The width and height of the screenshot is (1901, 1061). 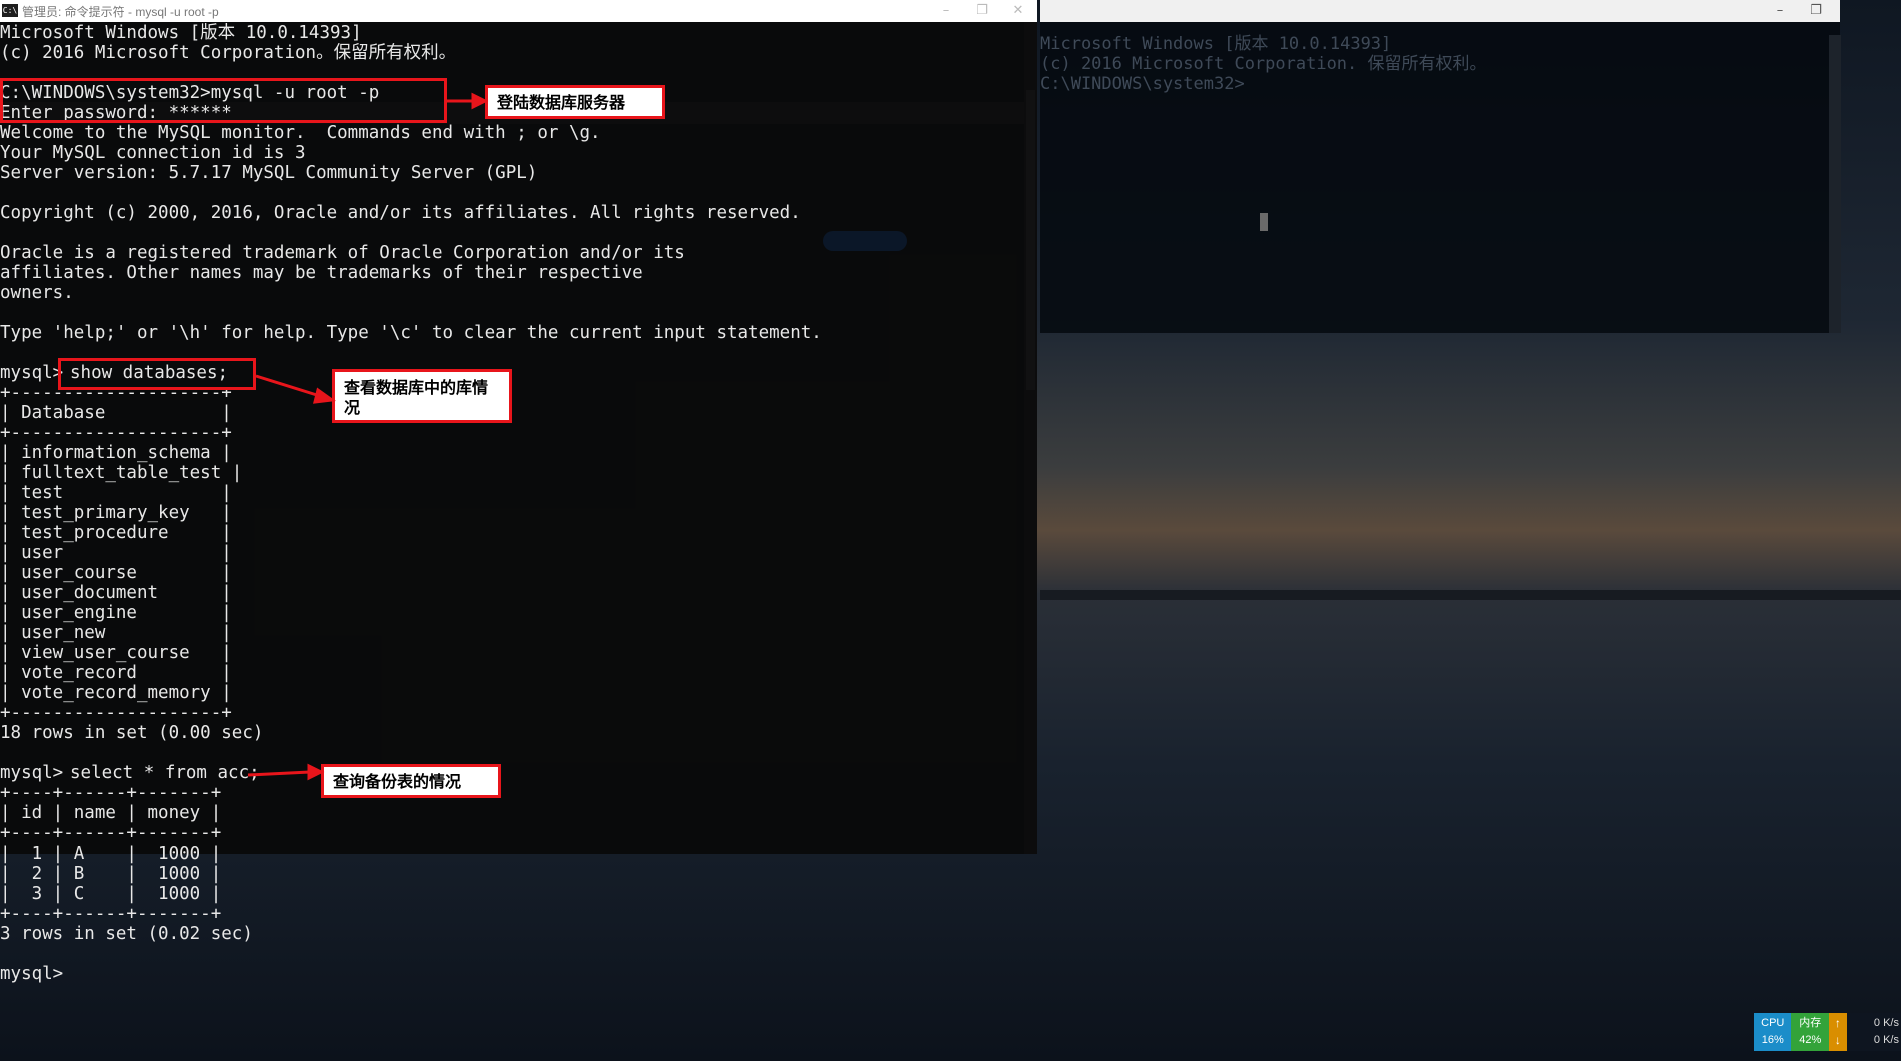 What do you see at coordinates (1810, 1032) in the screenshot?
I see `memory-usage: 内存 42%` at bounding box center [1810, 1032].